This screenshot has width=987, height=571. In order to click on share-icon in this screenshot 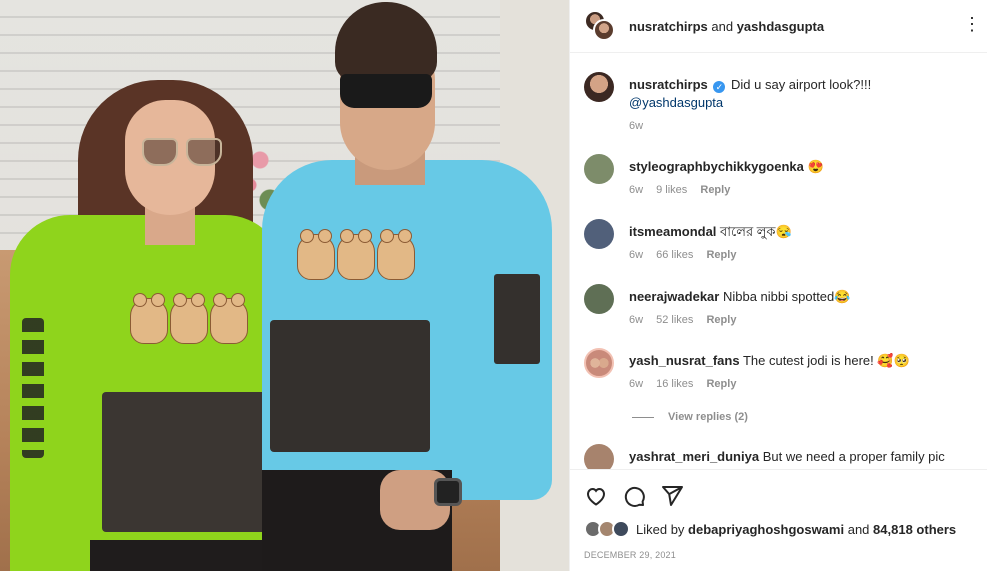, I will do `click(672, 496)`.